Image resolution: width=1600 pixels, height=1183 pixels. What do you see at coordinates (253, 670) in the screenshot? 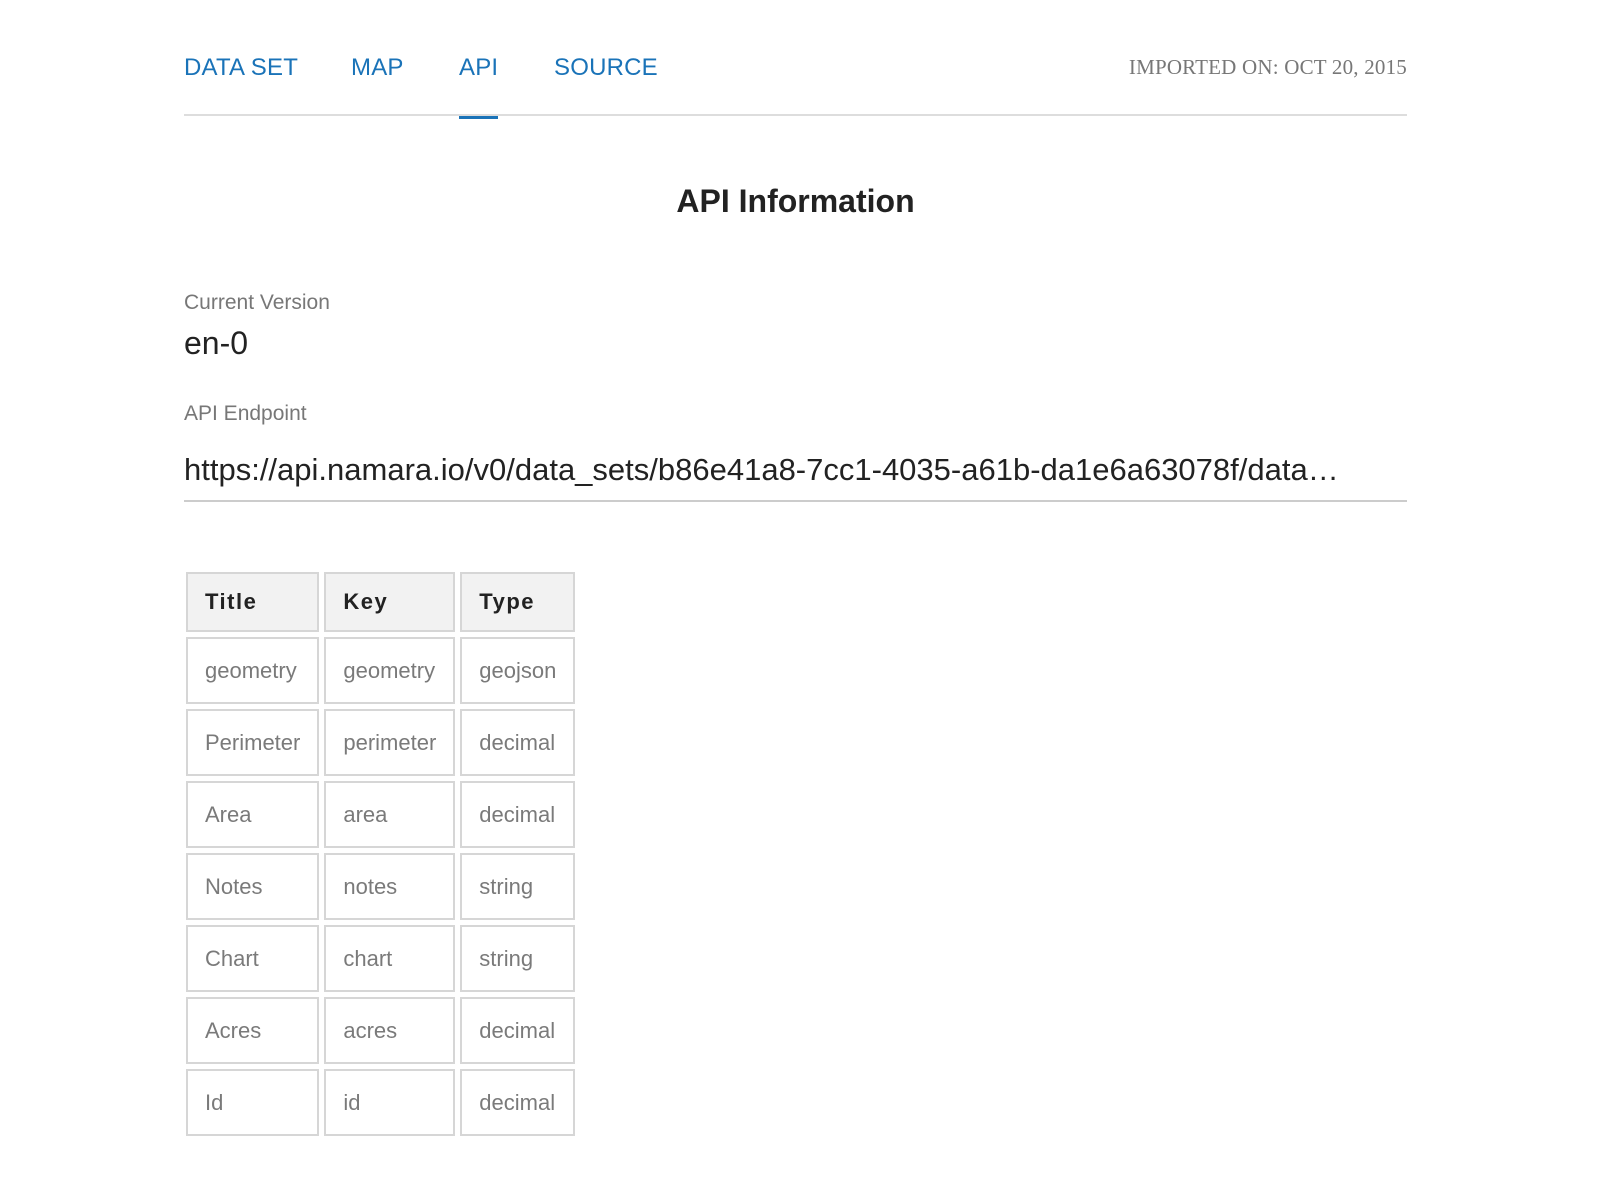
I see `table-cell-title: geometry` at bounding box center [253, 670].